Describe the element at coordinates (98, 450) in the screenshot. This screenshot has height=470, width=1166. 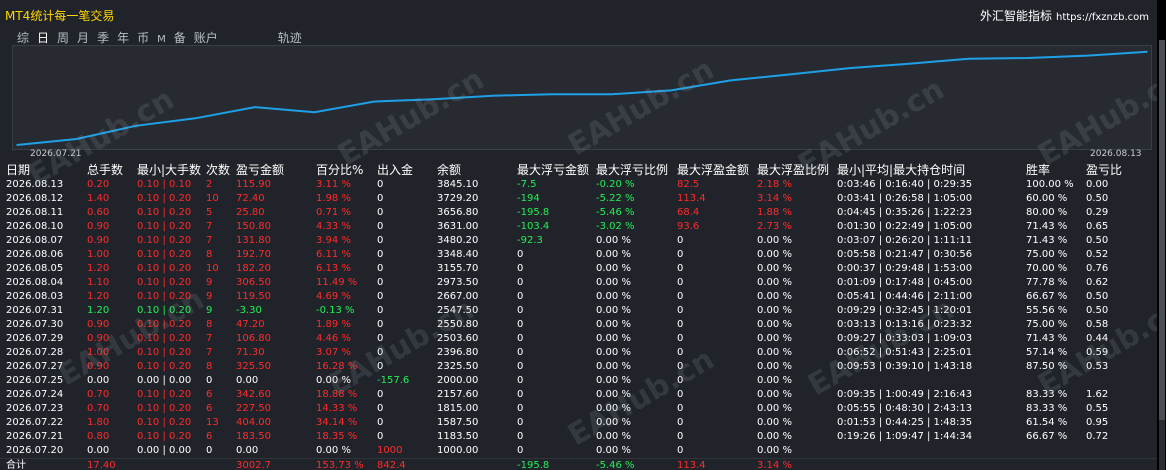
I see `cell-lots: 0.00` at that location.